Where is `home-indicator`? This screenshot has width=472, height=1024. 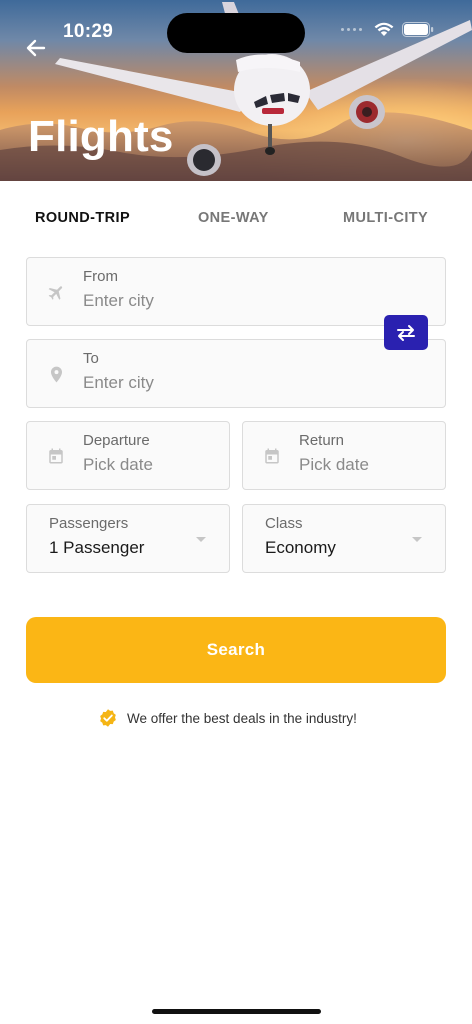 home-indicator is located at coordinates (236, 1011).